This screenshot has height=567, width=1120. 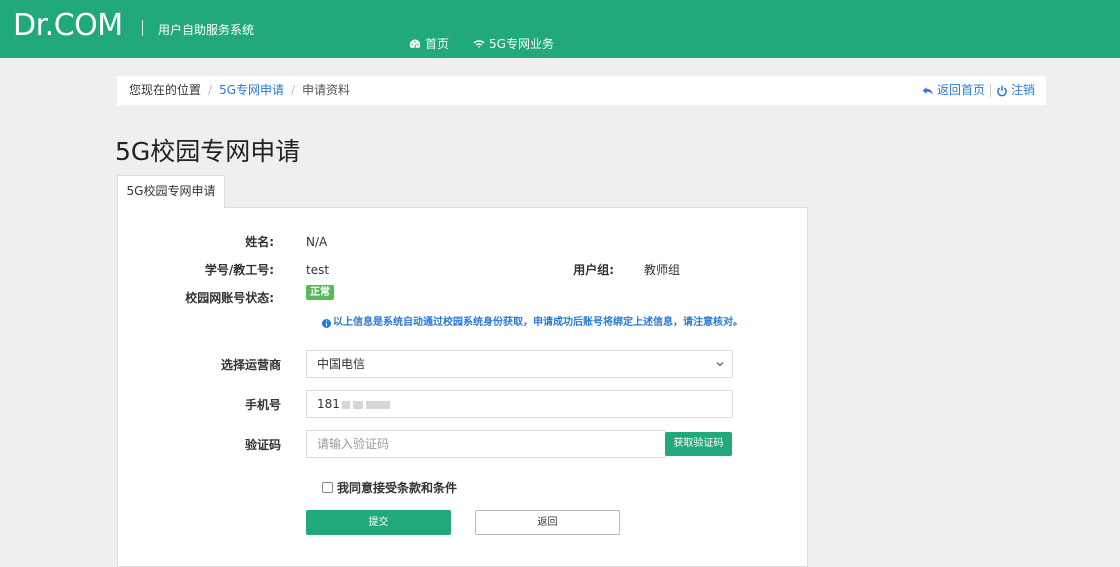 What do you see at coordinates (250, 365) in the screenshot?
I see `carrier-label: 选择运营商` at bounding box center [250, 365].